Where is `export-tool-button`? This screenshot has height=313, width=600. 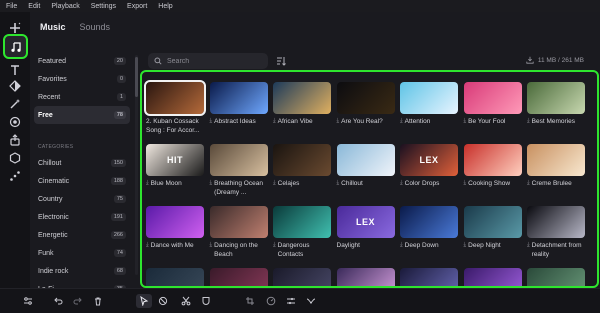
export-tool-button is located at coordinates (15, 140).